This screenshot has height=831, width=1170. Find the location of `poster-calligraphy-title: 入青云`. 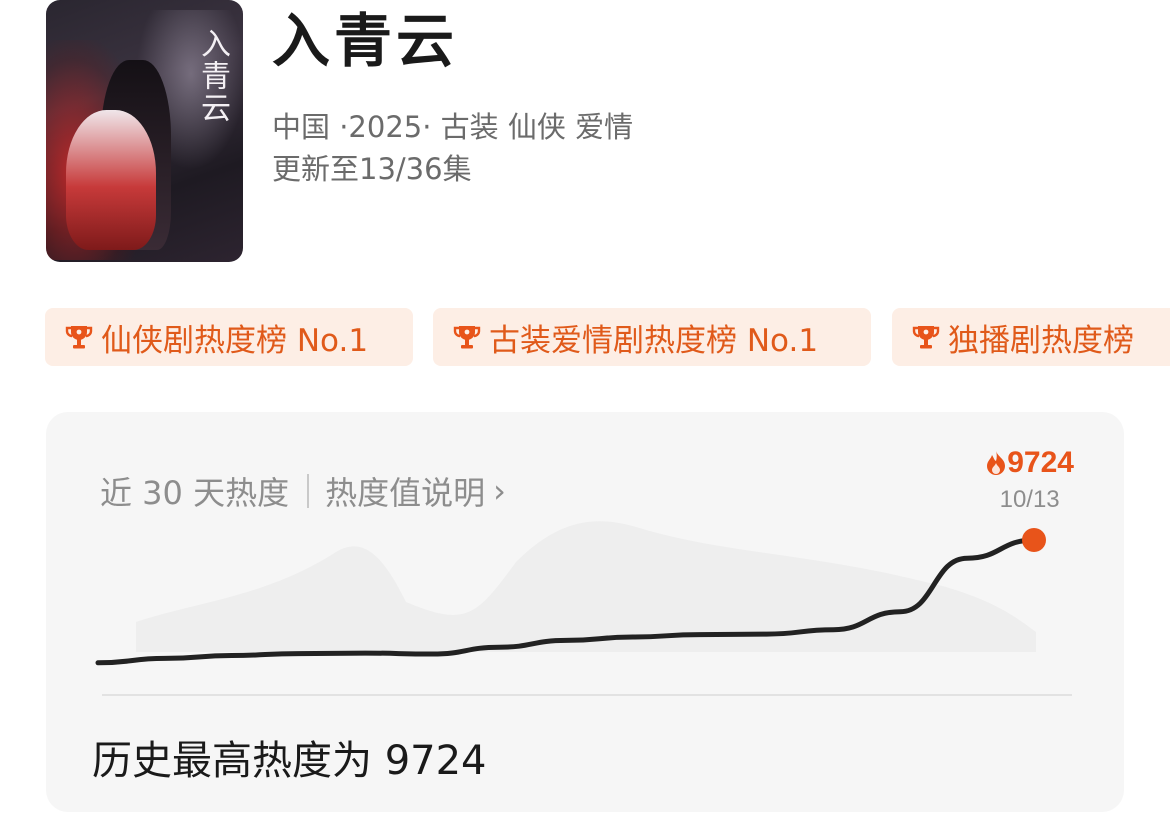

poster-calligraphy-title: 入青云 is located at coordinates (212, 76).